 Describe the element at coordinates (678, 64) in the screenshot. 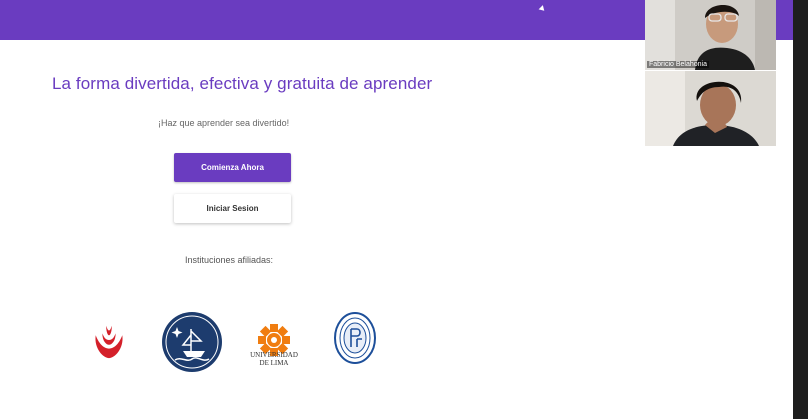

I see `participant-name-label: Fabricio Belahonia` at that location.